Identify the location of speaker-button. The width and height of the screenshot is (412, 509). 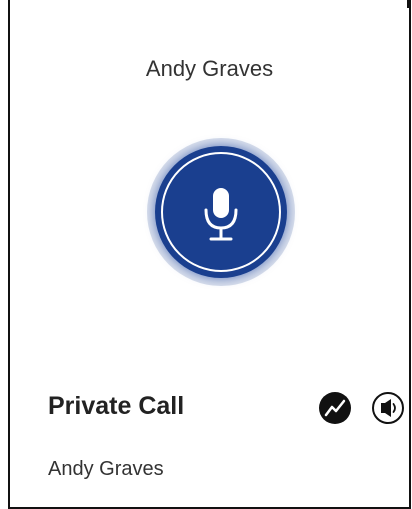
(388, 408).